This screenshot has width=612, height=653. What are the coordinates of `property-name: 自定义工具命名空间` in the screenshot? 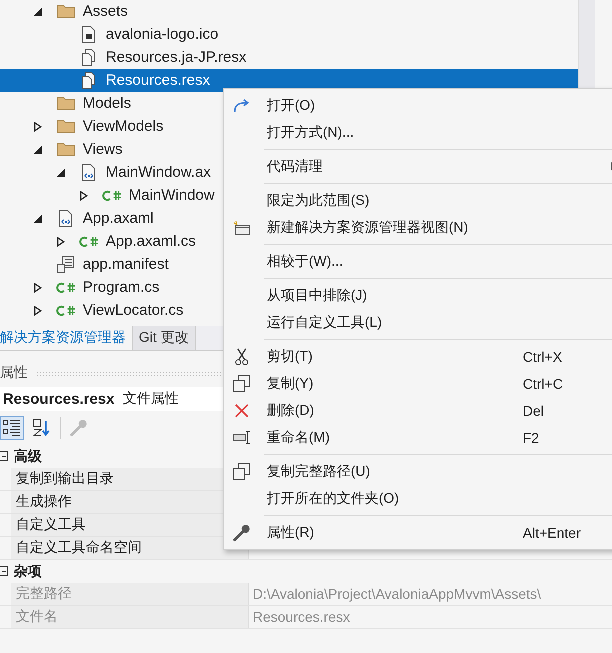 It's located at (130, 548).